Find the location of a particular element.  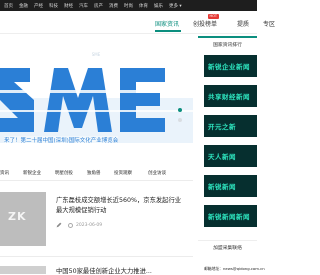

top-bar: 首页 金融 产经 科技 财经 汽车 房产 消费 时尚 体育 娱乐 更多 ▾ is located at coordinates (128, 5).